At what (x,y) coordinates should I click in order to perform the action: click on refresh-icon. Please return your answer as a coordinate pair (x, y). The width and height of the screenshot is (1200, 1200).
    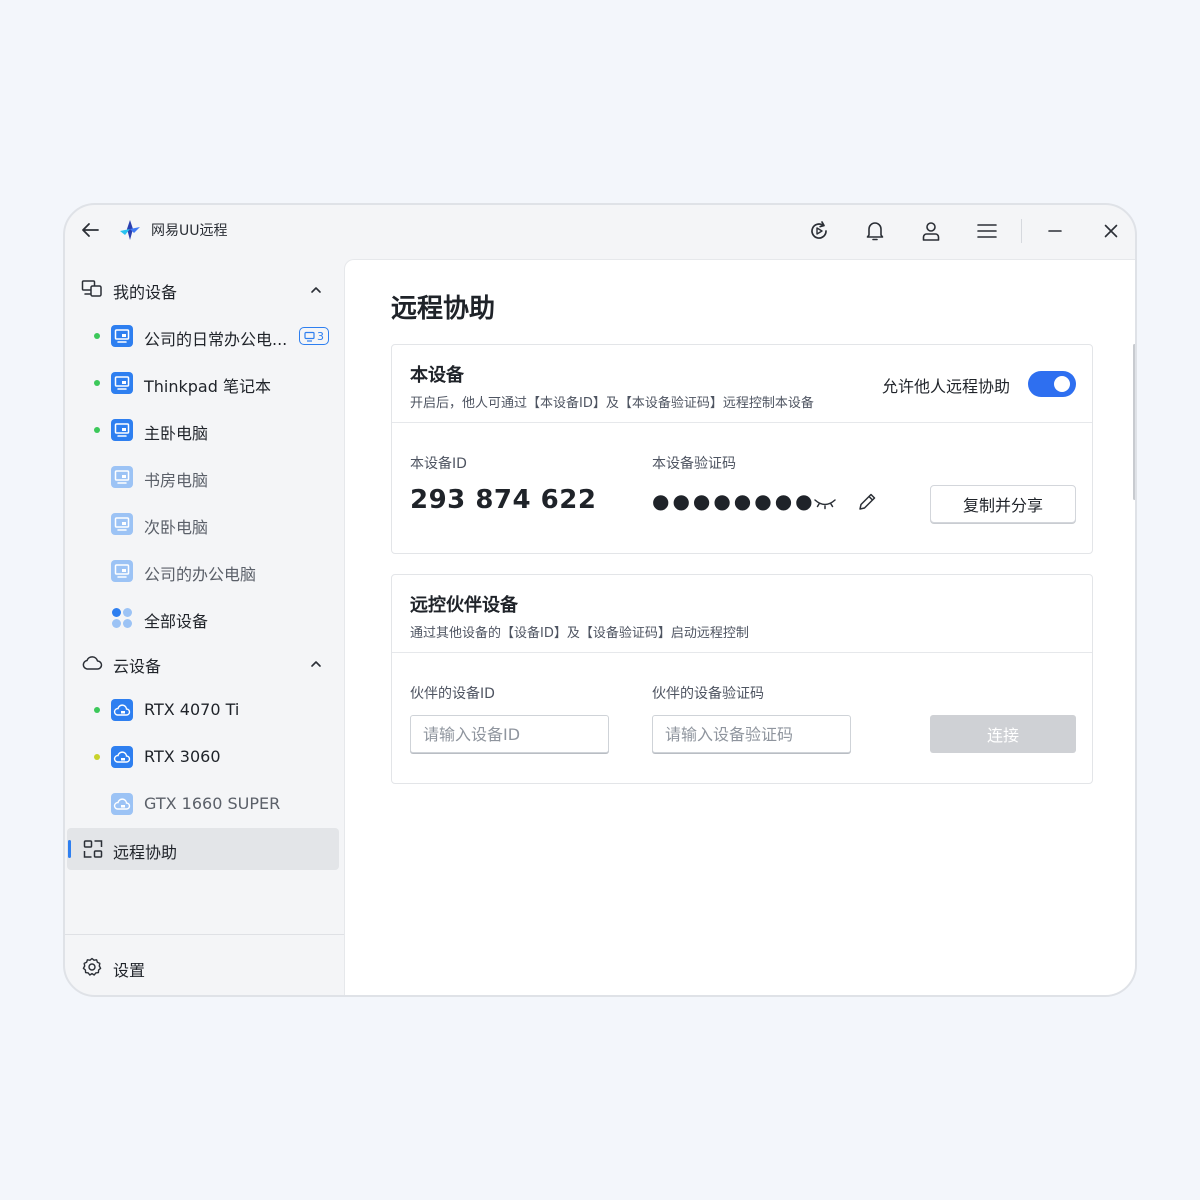
    Looking at the image, I should click on (819, 231).